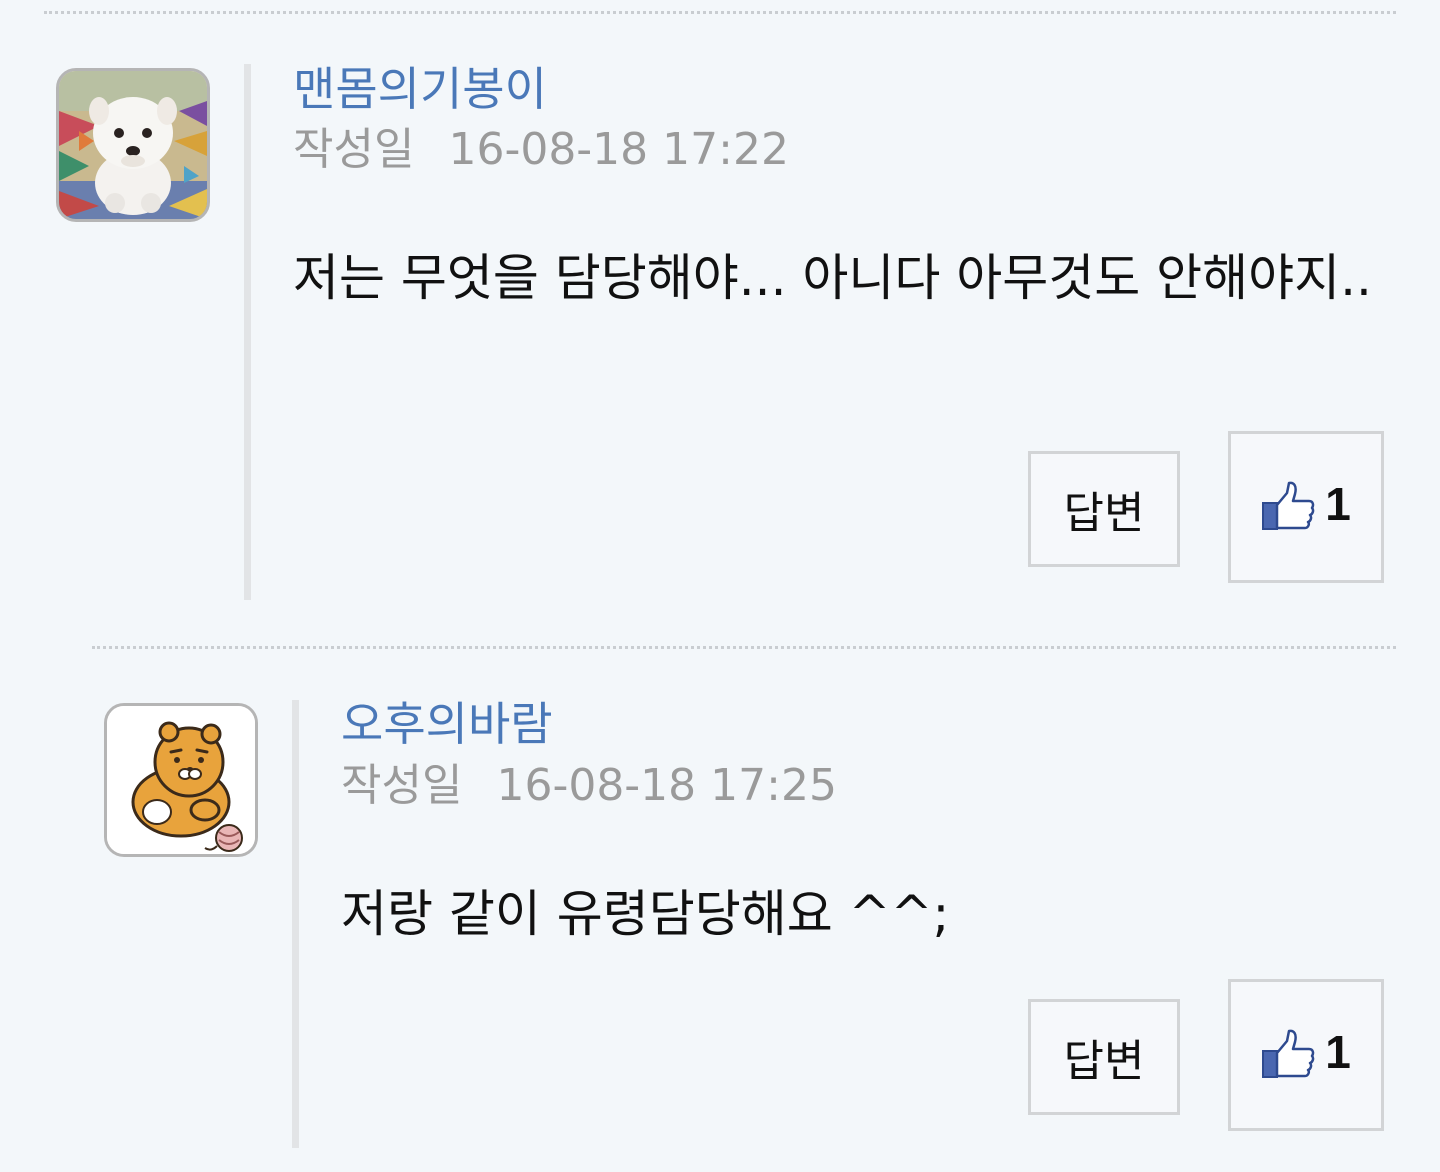 Image resolution: width=1440 pixels, height=1172 pixels. What do you see at coordinates (1338, 1052) in the screenshot?
I see `like-count: 1` at bounding box center [1338, 1052].